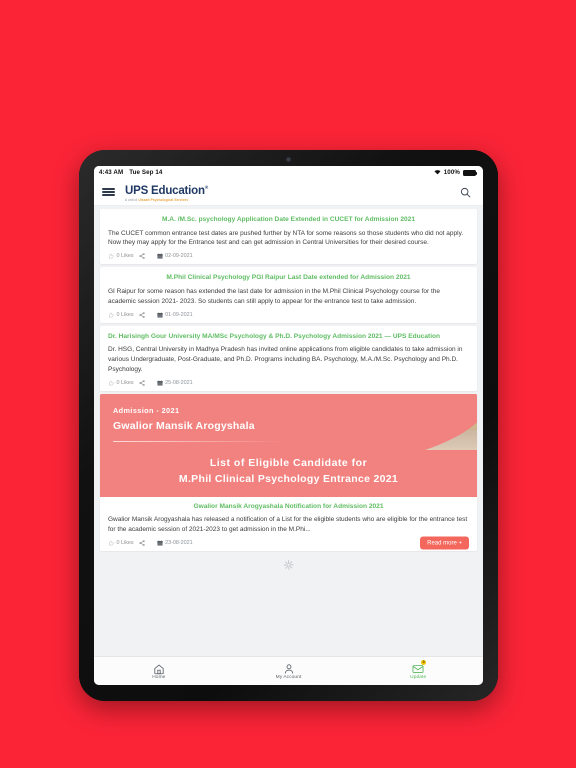 This screenshot has width=576, height=768. I want to click on banner-line-1: List of Eligible Candidate for, so click(288, 462).